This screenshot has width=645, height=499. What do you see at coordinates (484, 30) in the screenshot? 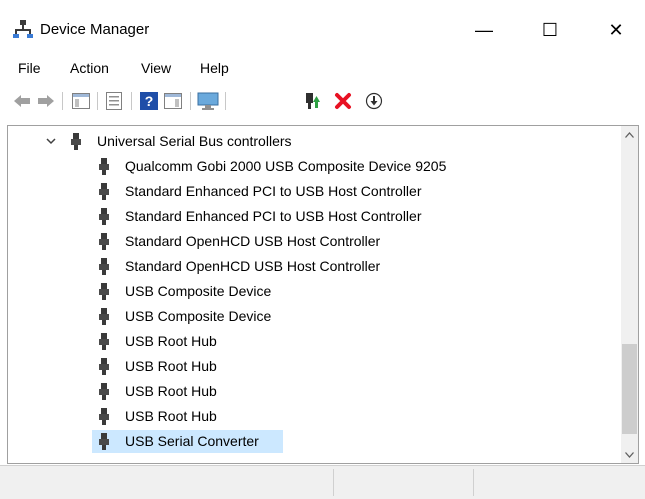
I see `minimize-button: —` at bounding box center [484, 30].